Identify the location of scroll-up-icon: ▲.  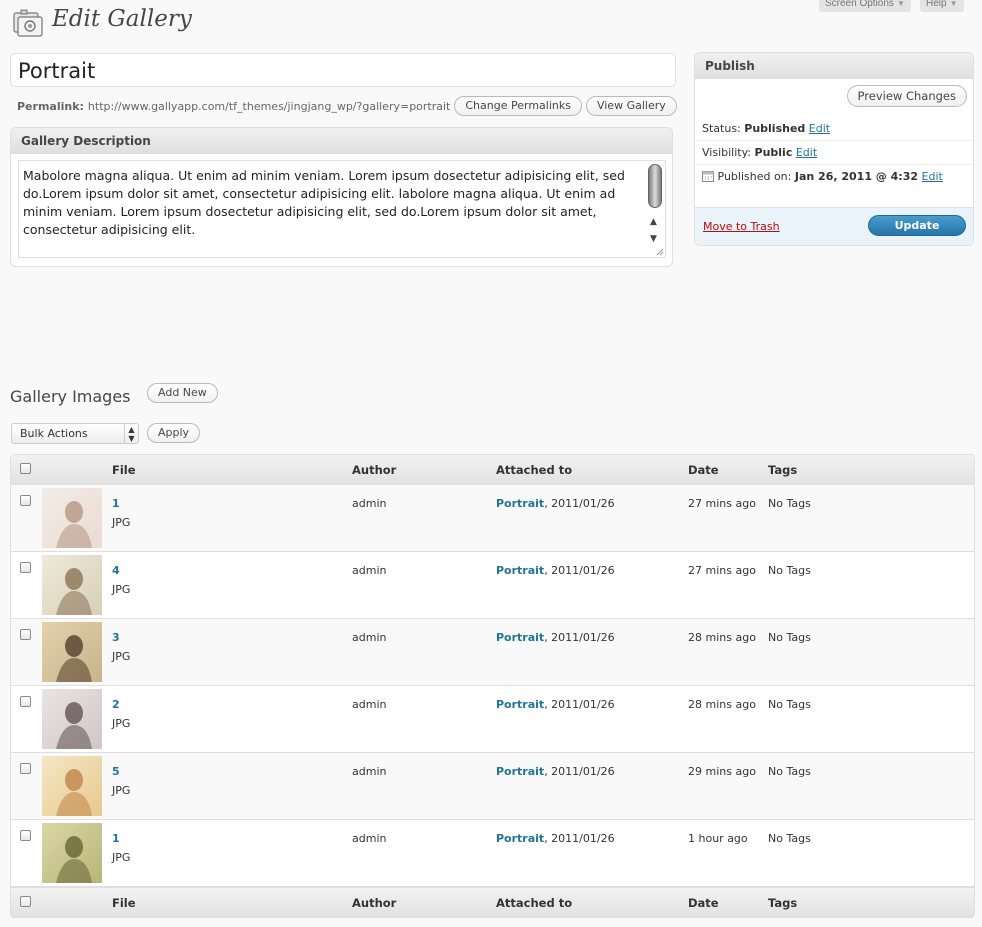
(653, 222).